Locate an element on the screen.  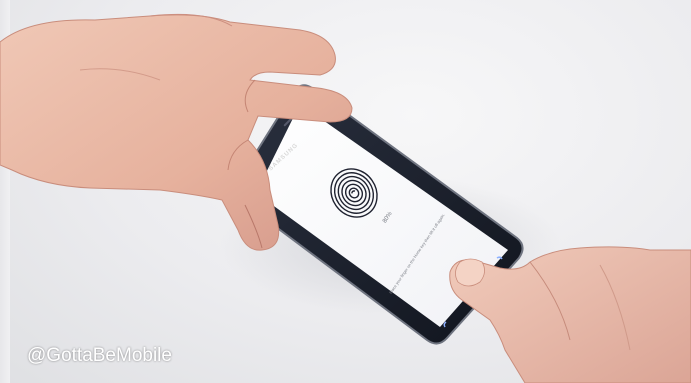
watermark: @GottaBeMobile is located at coordinates (99, 355).